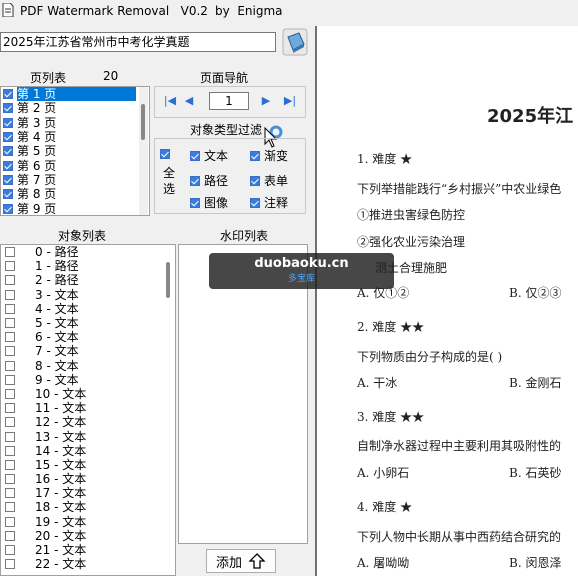 Image resolution: width=578 pixels, height=576 pixels. I want to click on select-all-checkbox, so click(167, 155).